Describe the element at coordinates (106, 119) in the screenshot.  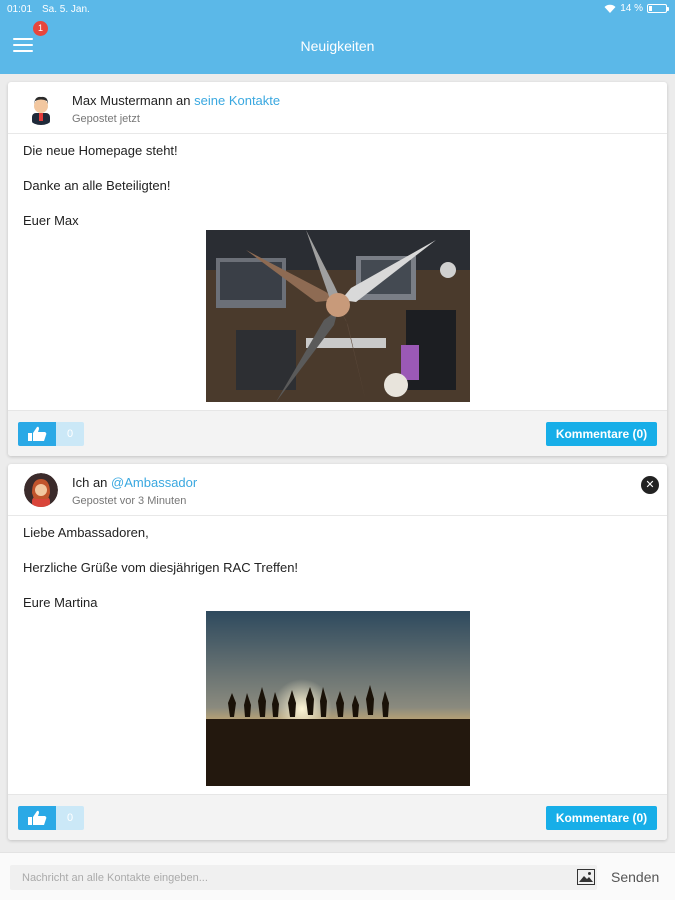
I see `post-timestamp: Gepostet jetzt` at that location.